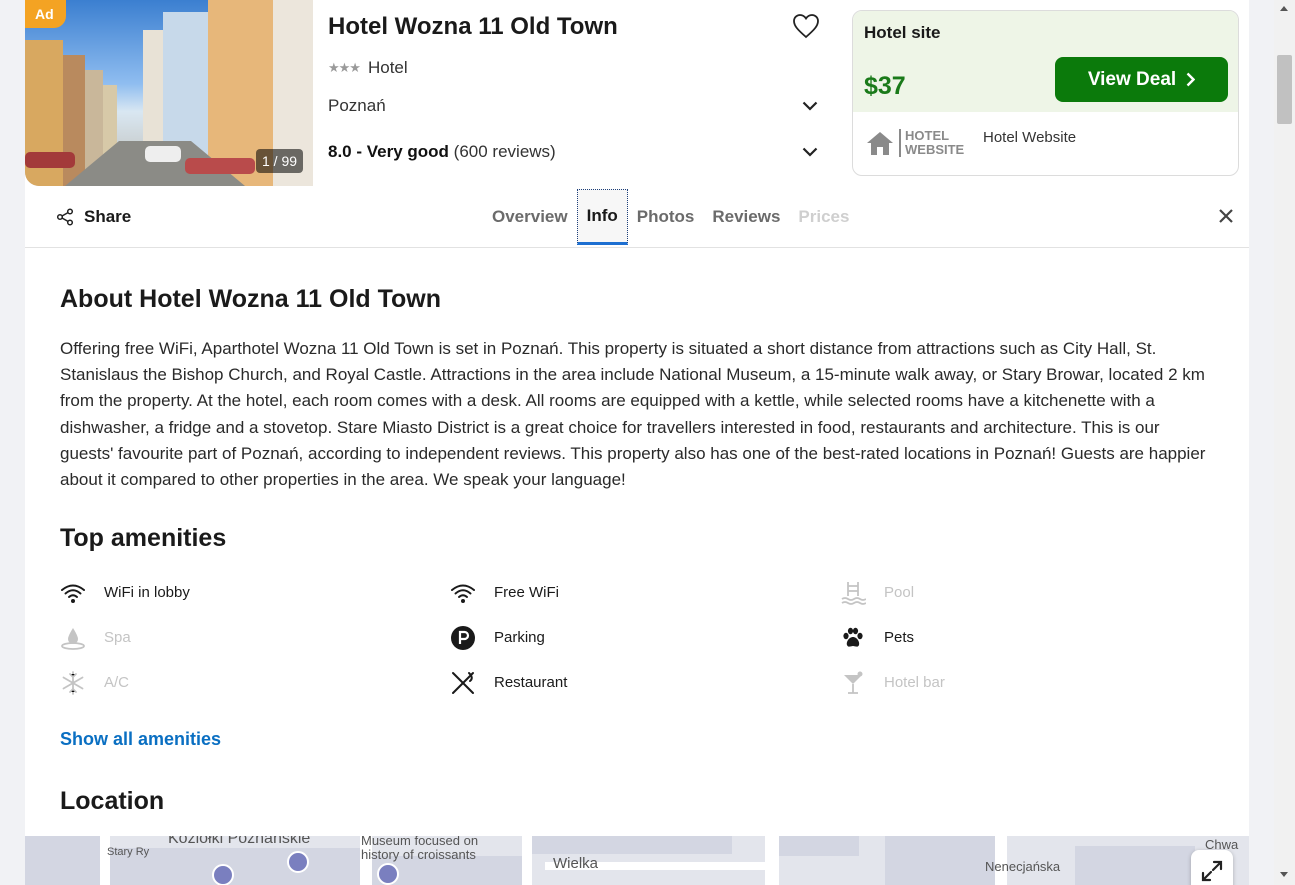 This screenshot has height=885, width=1295. I want to click on close-icon, so click(1226, 216).